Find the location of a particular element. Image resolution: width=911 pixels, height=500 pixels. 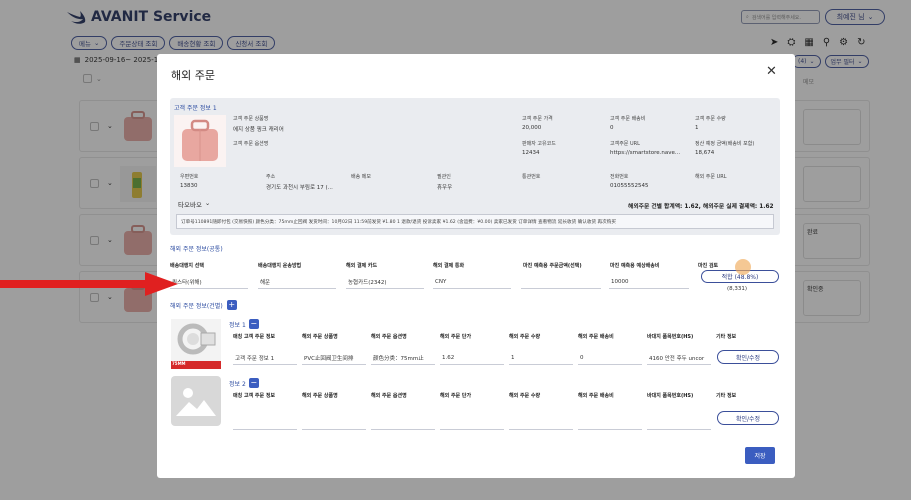

settle-value: 18,674 is located at coordinates (705, 153).